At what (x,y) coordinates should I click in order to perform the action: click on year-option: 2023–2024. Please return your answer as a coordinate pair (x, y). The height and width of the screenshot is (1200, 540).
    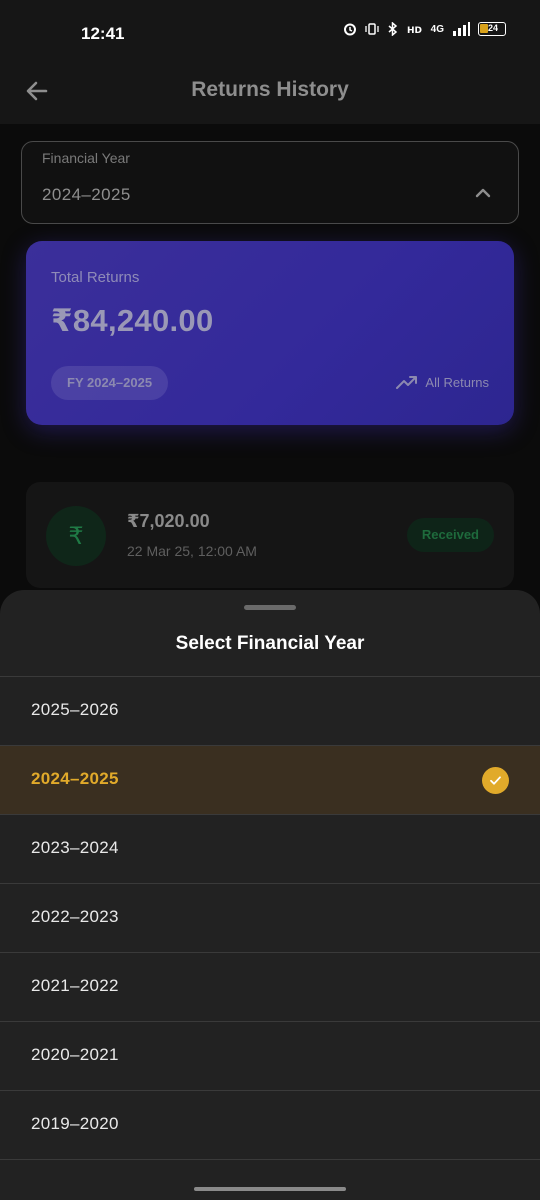
    Looking at the image, I should click on (270, 848).